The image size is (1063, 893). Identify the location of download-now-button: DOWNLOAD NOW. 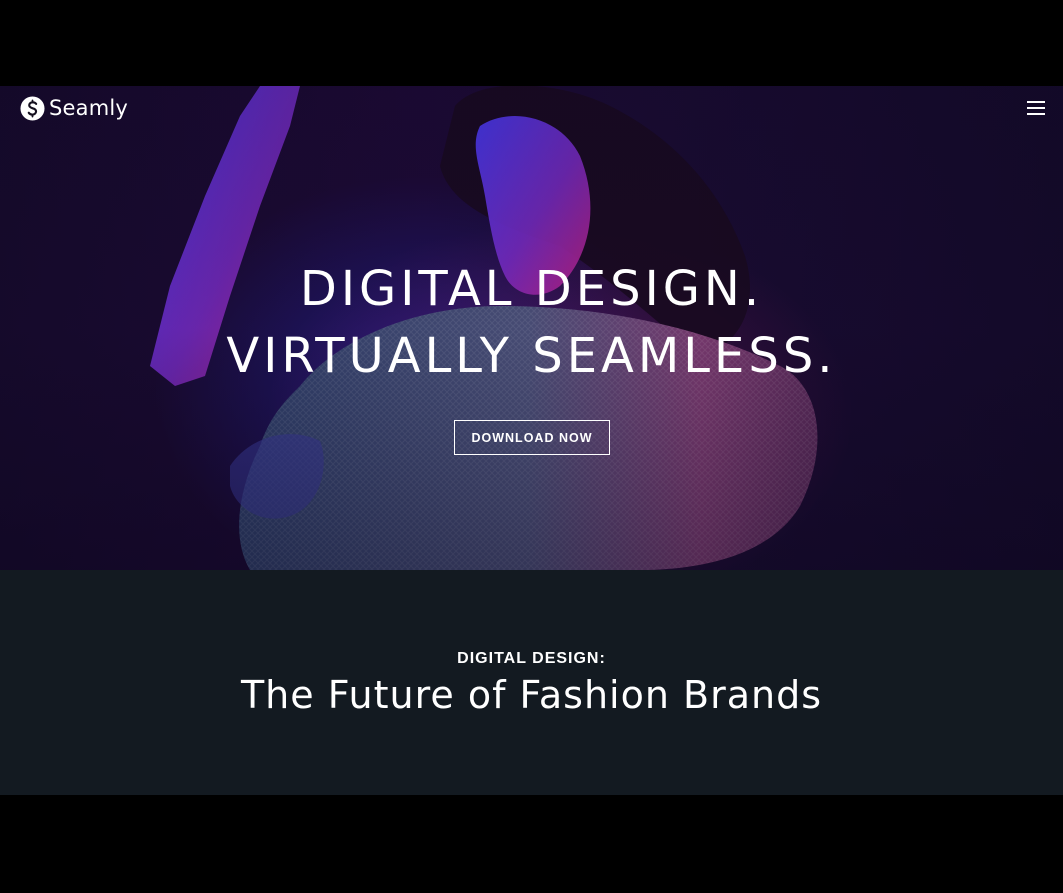
(532, 437).